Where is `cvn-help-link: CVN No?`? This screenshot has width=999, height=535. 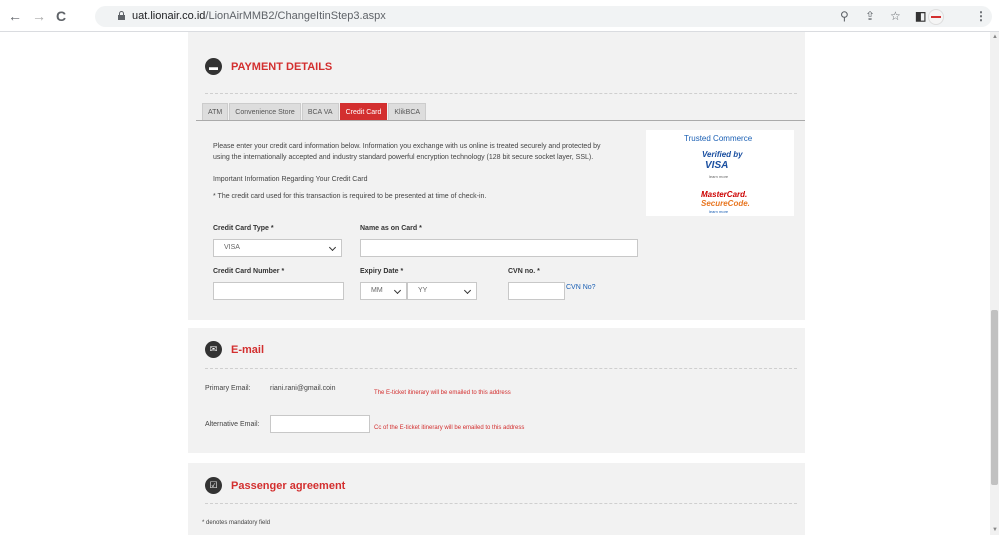 cvn-help-link: CVN No? is located at coordinates (581, 287).